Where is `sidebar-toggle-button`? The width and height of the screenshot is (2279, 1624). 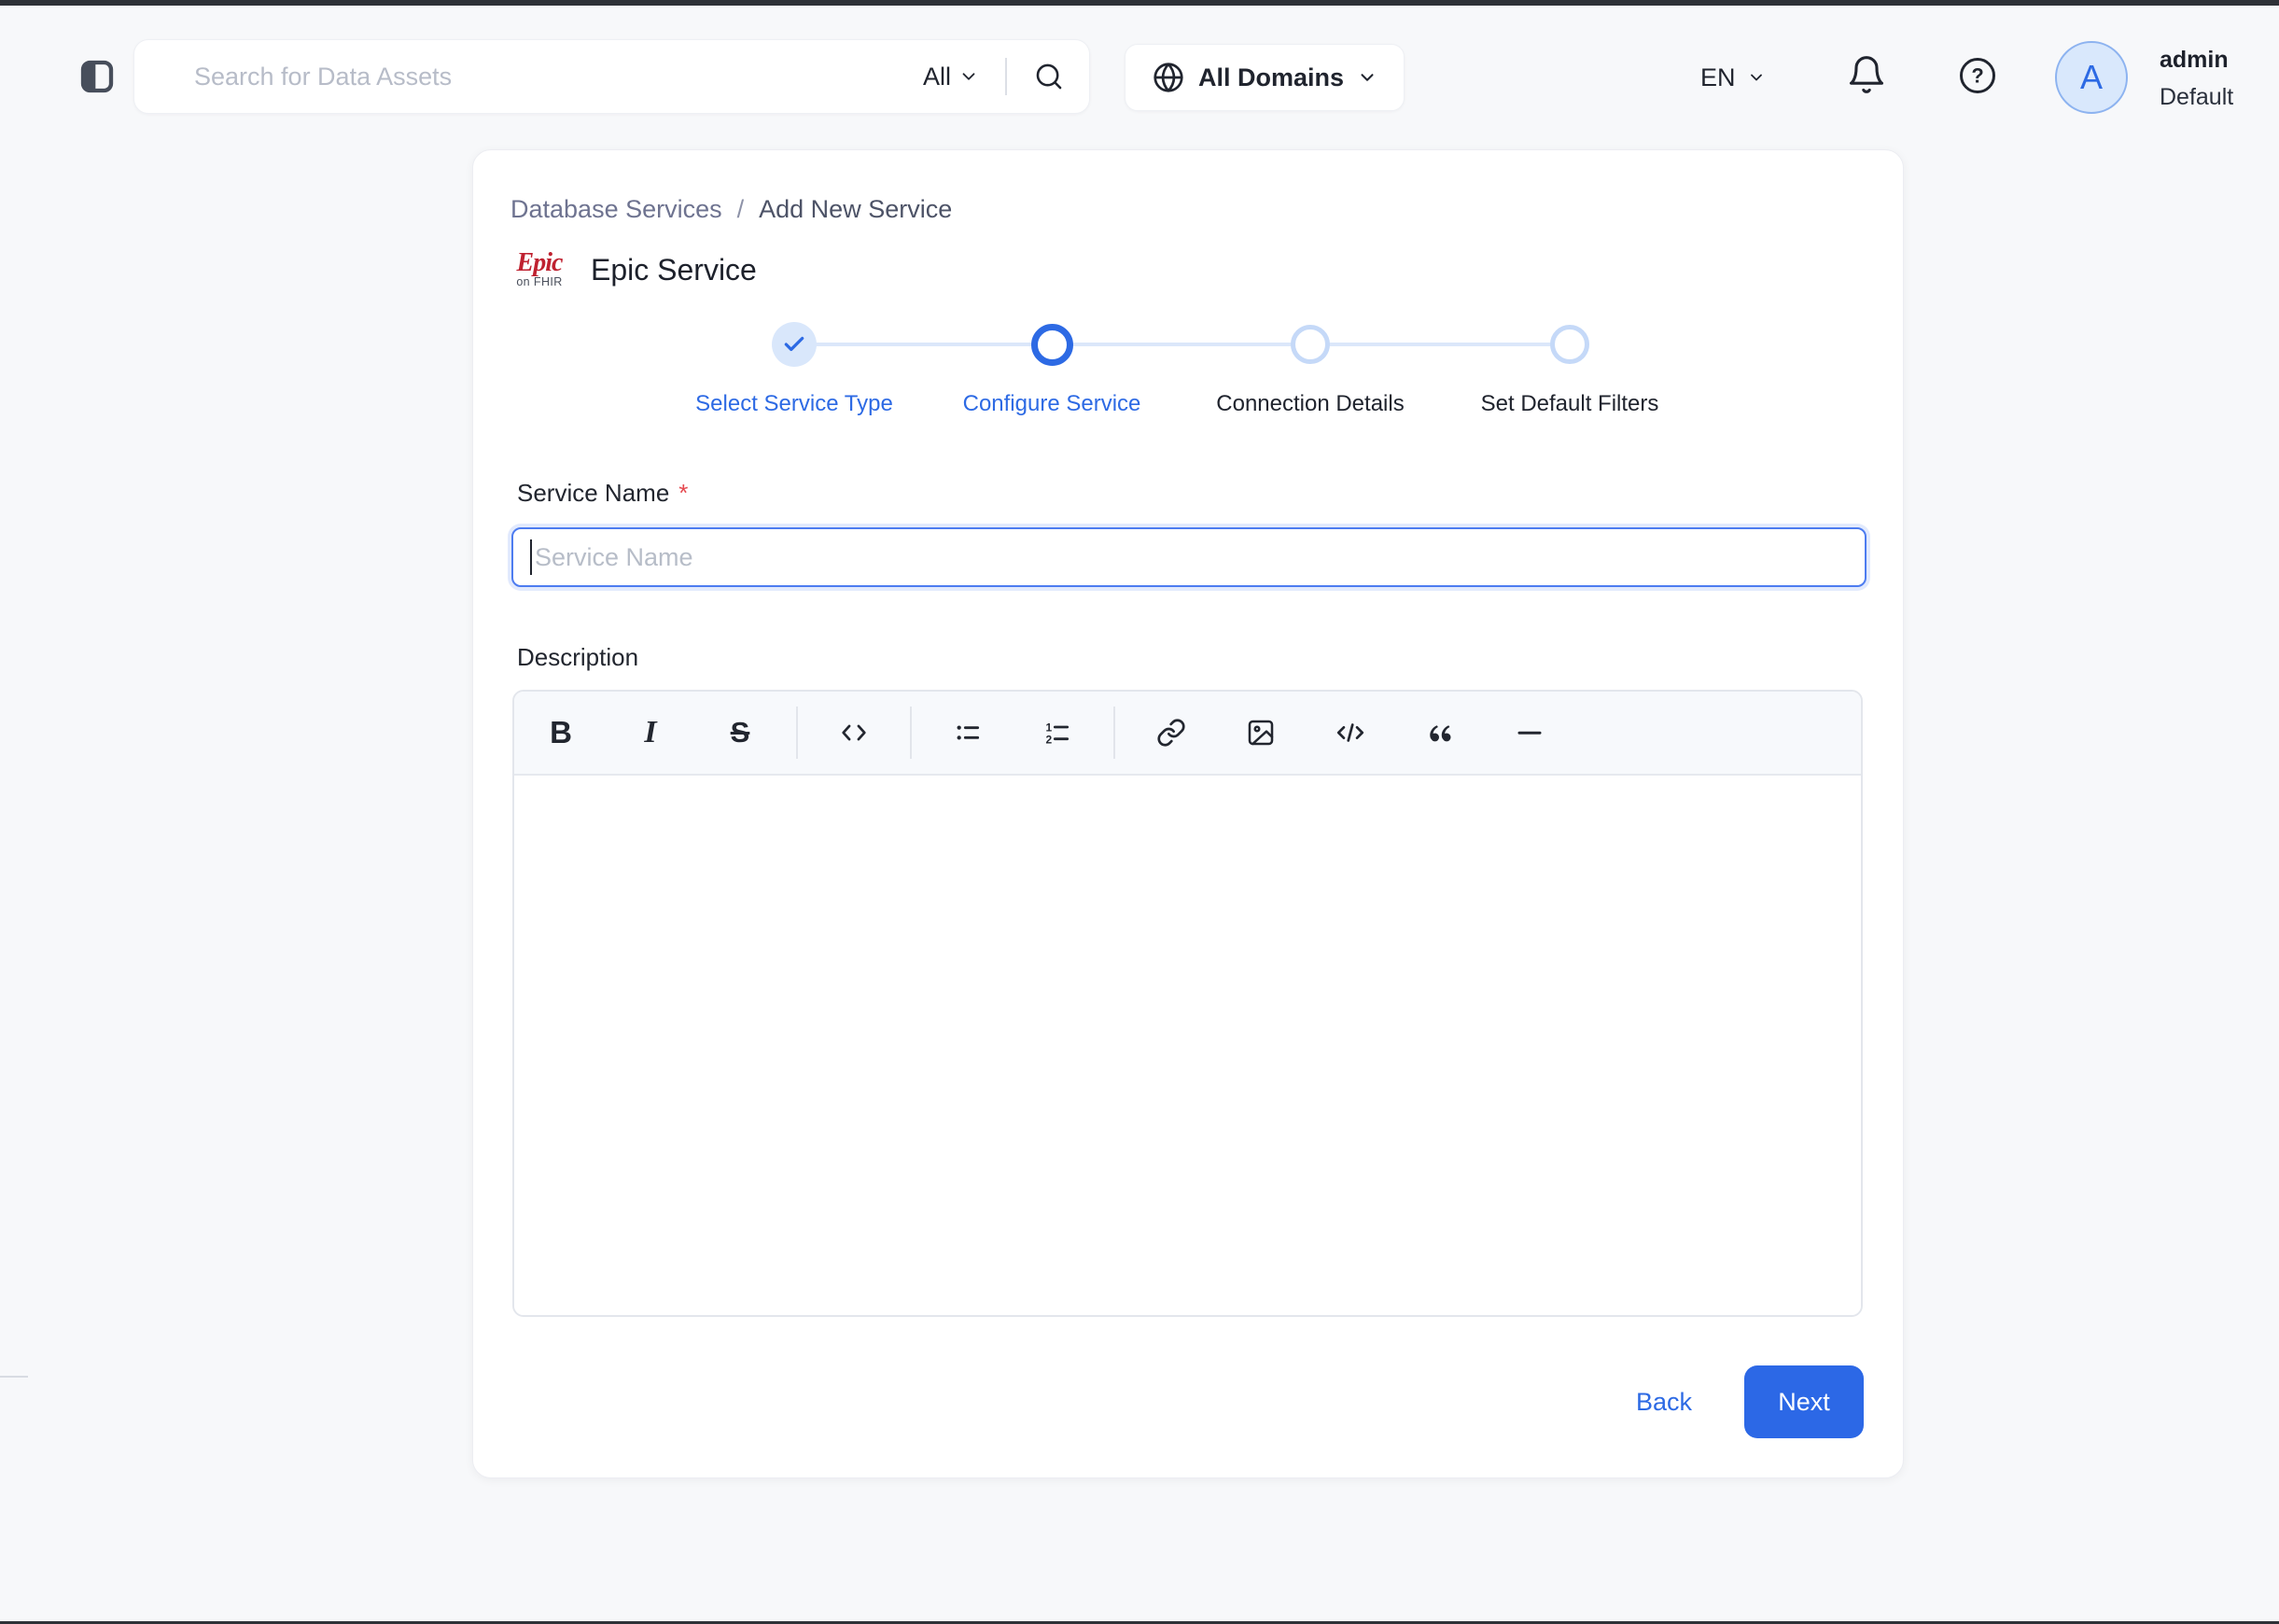 sidebar-toggle-button is located at coordinates (97, 76).